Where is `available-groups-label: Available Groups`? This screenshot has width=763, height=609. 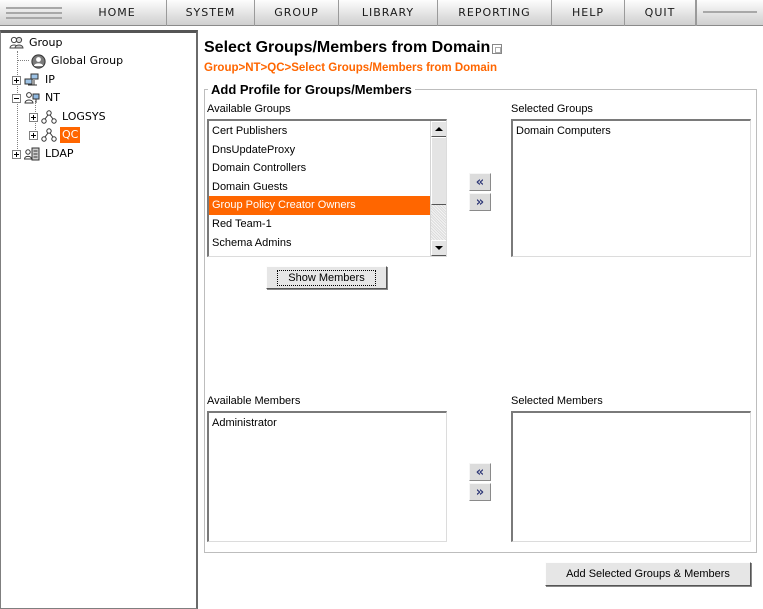
available-groups-label: Available Groups is located at coordinates (249, 109).